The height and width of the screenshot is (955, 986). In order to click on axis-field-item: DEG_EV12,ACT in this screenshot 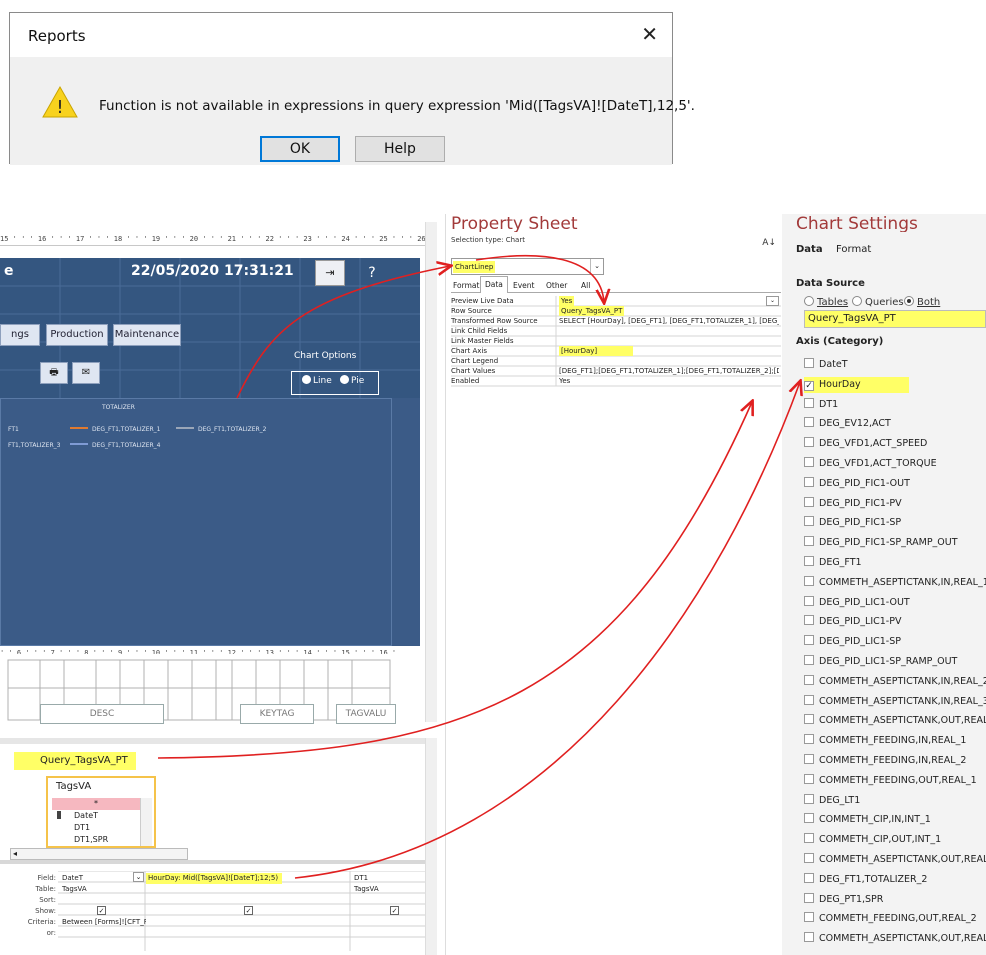, I will do `click(847, 424)`.